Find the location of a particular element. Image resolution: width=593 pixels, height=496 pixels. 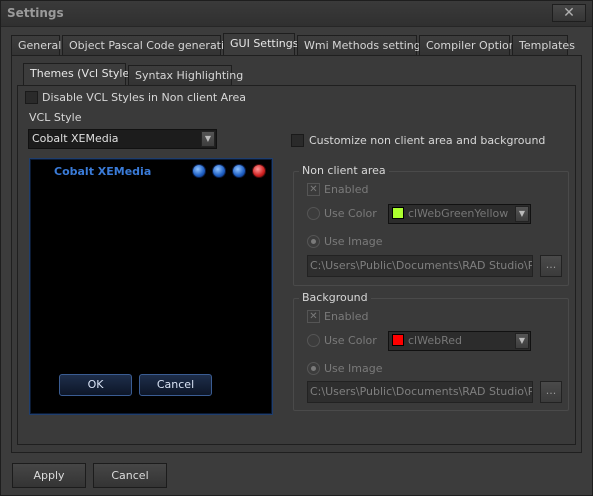

bg-use-color-radio is located at coordinates (313, 340).